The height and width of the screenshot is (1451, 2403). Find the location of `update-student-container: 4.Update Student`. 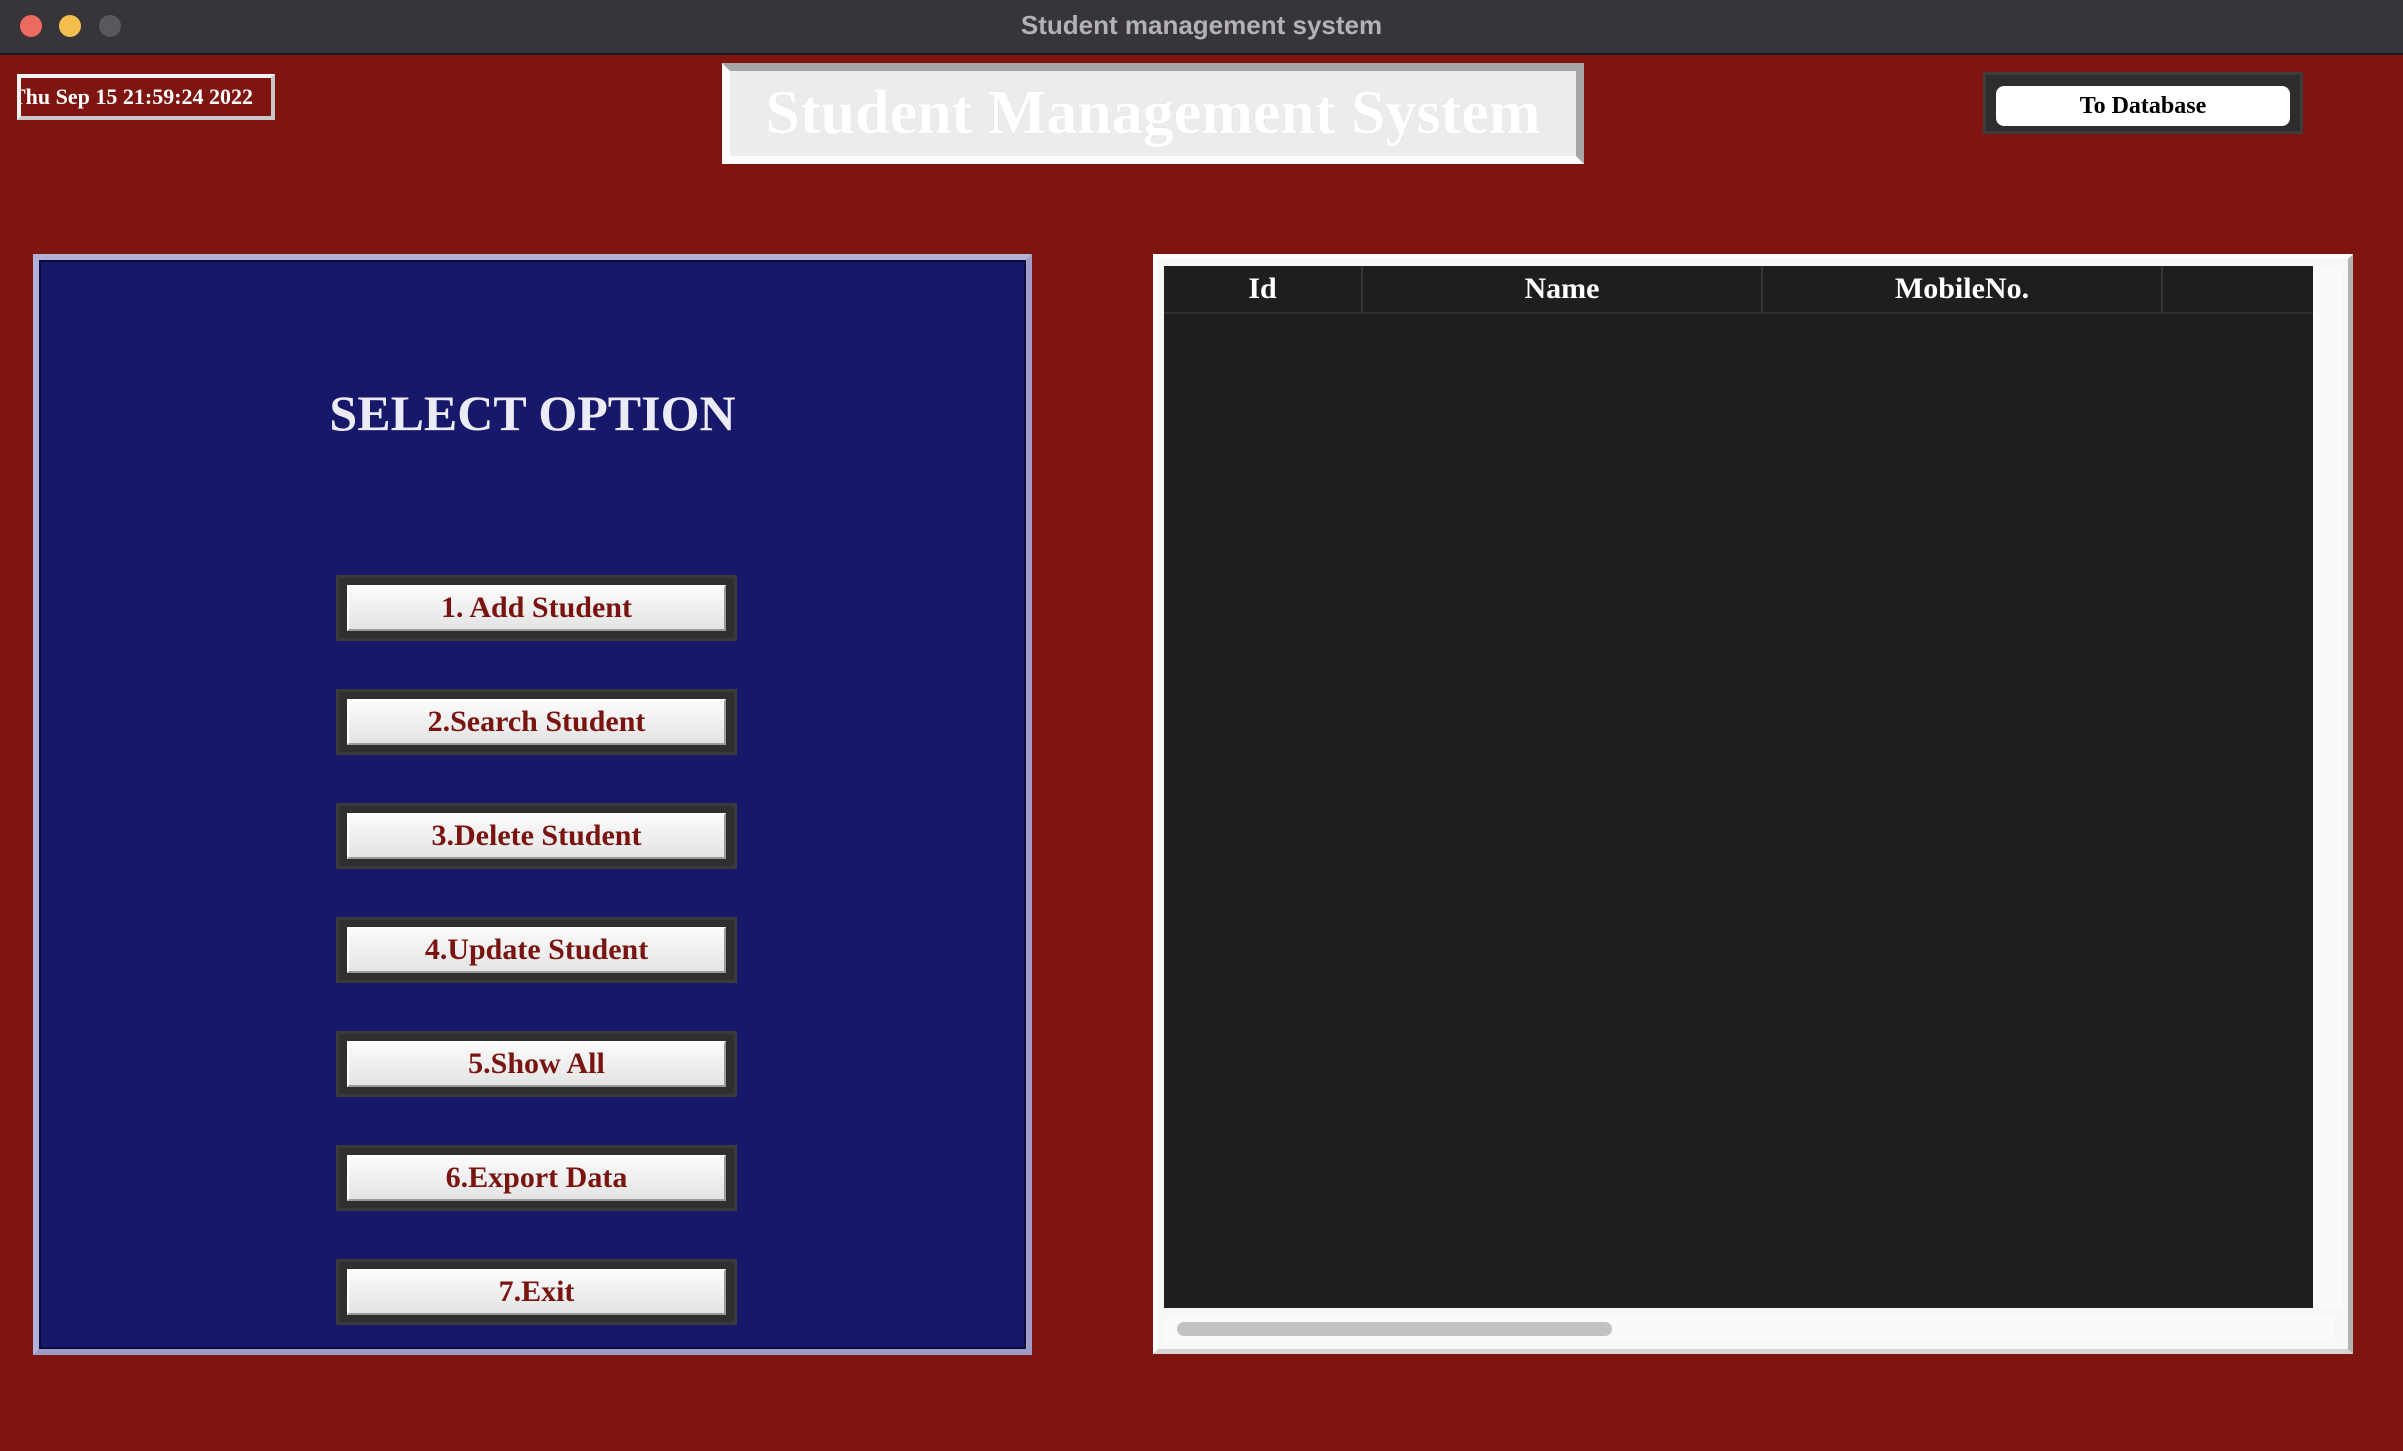

update-student-container: 4.Update Student is located at coordinates (536, 950).